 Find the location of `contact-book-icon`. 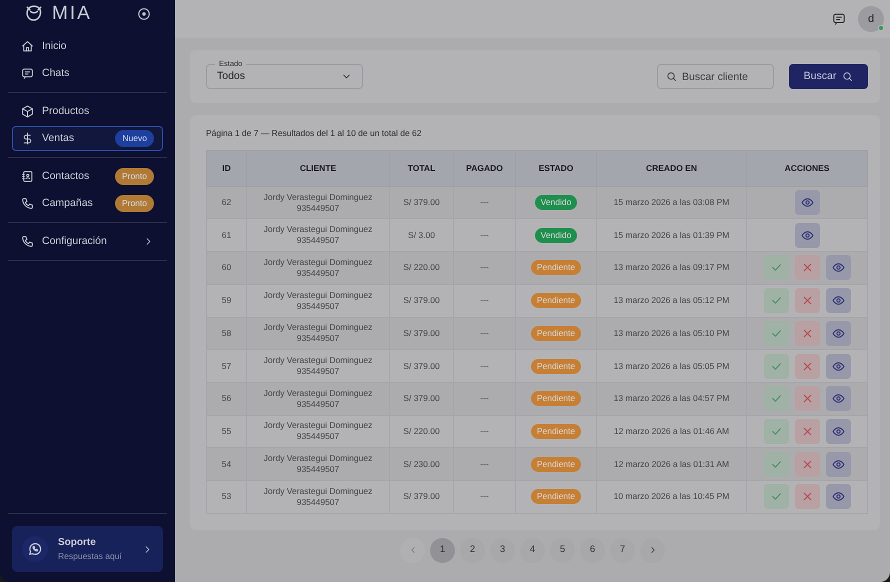

contact-book-icon is located at coordinates (27, 176).